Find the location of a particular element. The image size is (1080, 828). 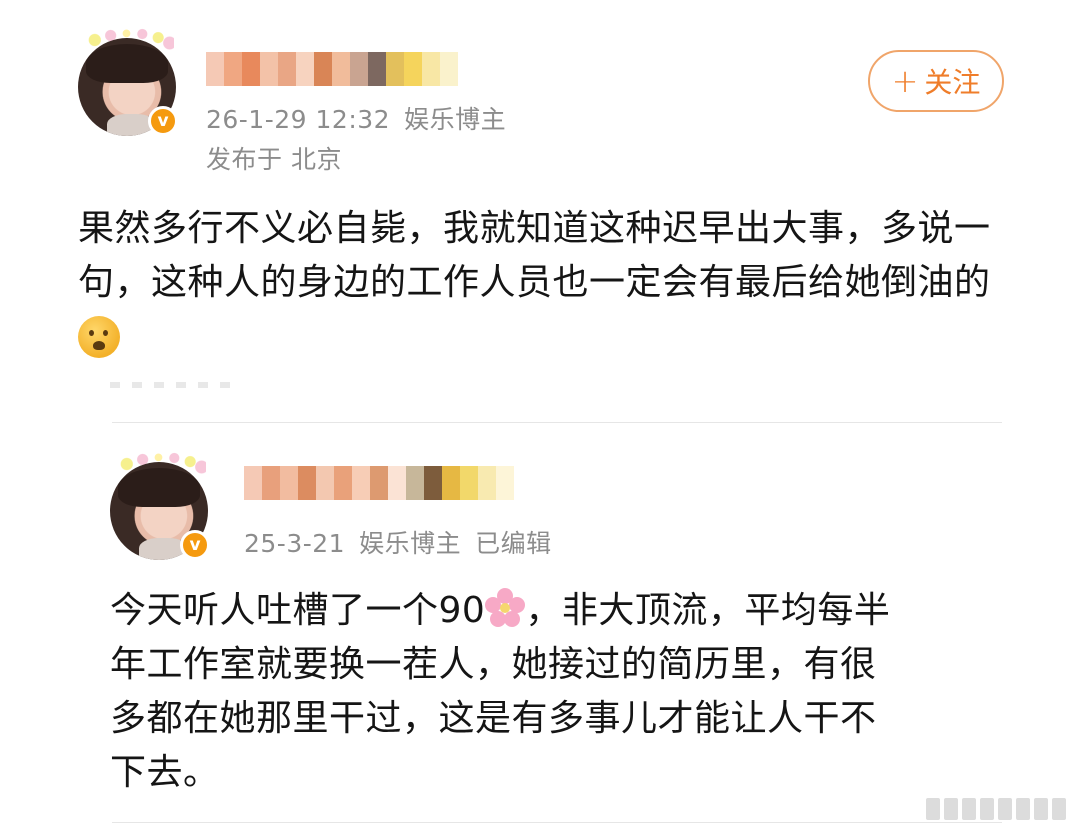

timestamp: 25-3-21 is located at coordinates (295, 543).